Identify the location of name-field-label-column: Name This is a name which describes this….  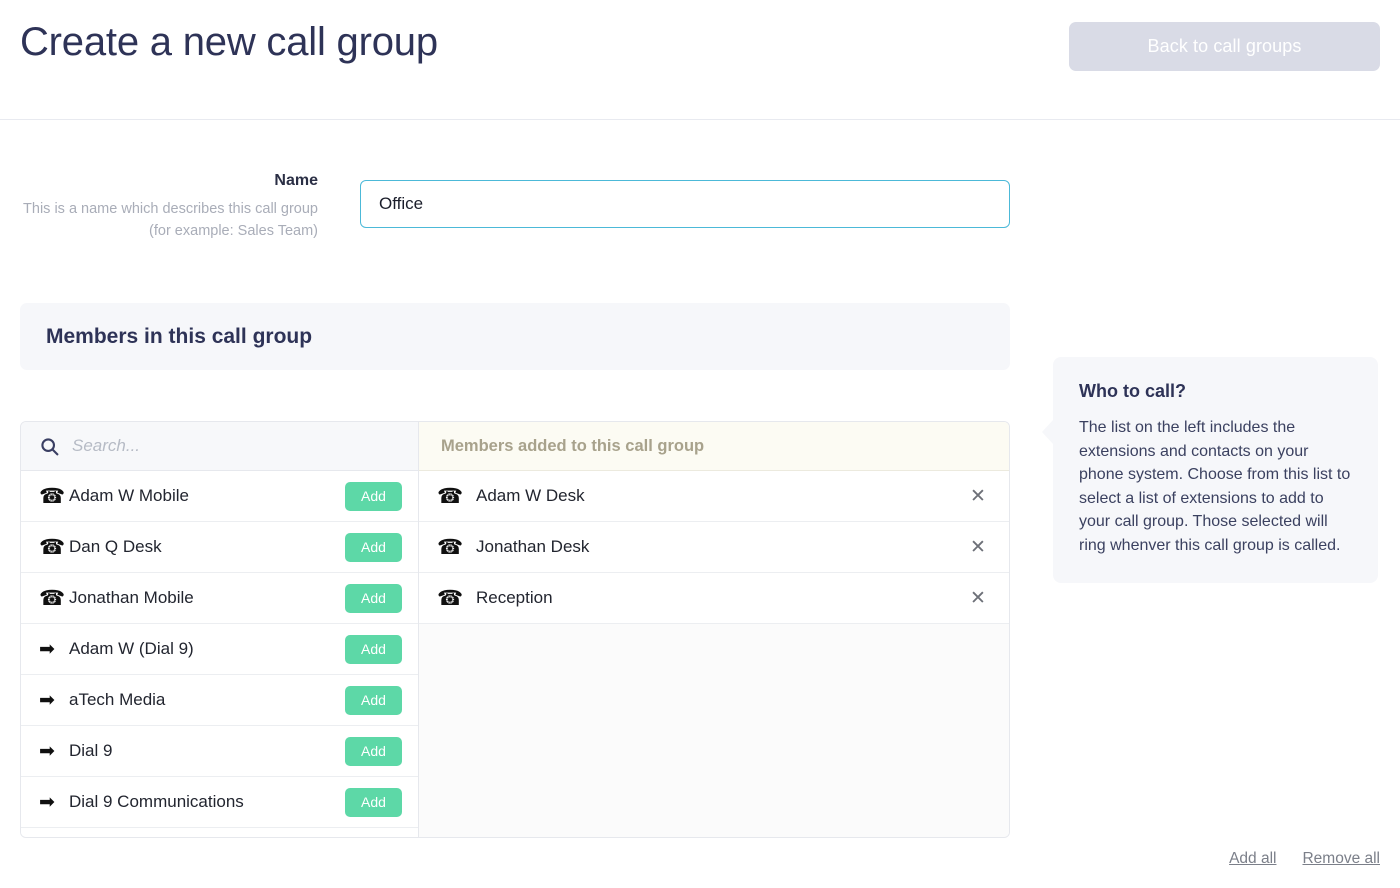
(159, 206).